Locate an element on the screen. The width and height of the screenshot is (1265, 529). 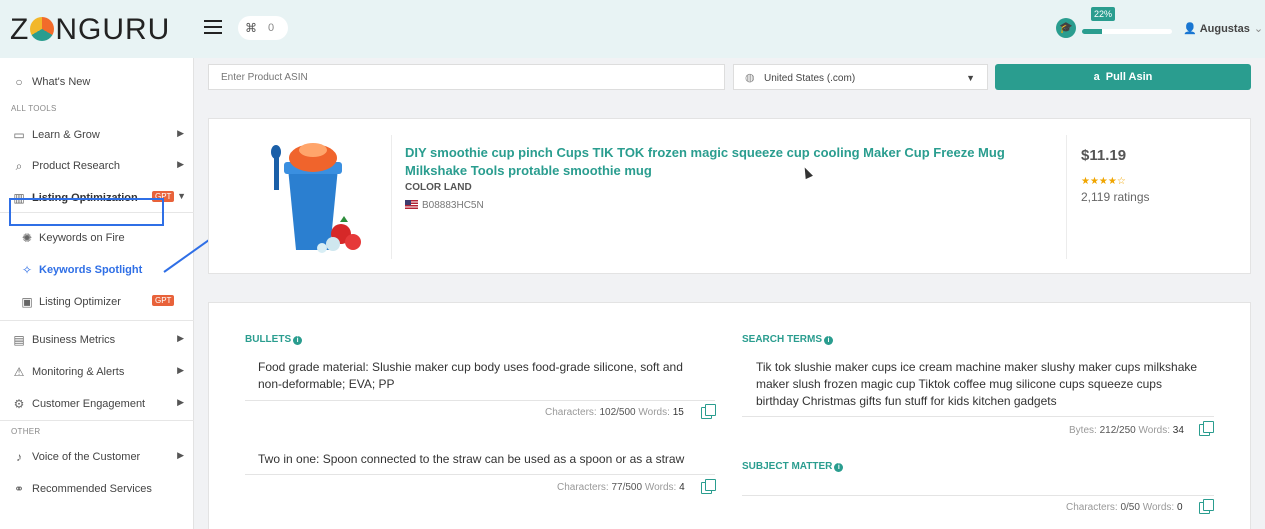
sidebar-item-label: Learn & Grow is located at coordinates (66, 135).